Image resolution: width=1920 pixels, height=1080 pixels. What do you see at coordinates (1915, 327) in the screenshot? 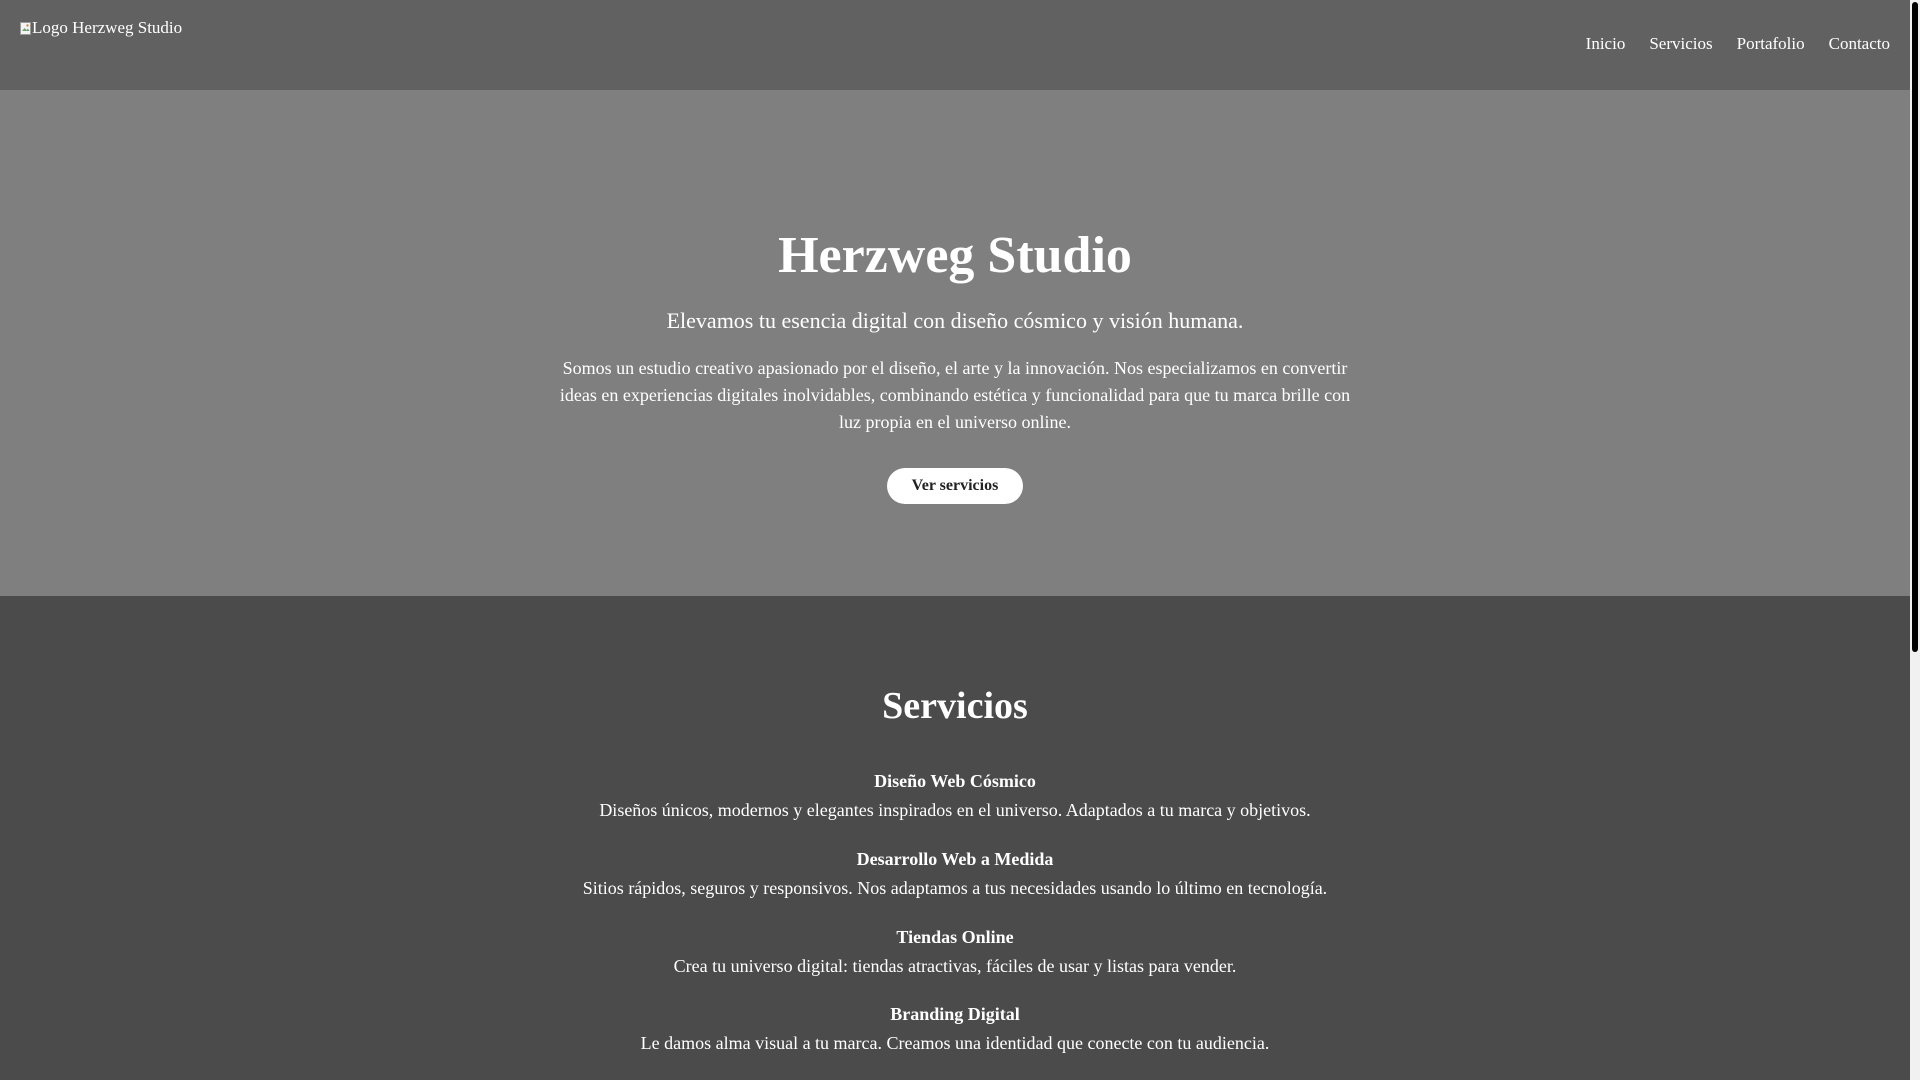
I see `scrollbar-thumb` at bounding box center [1915, 327].